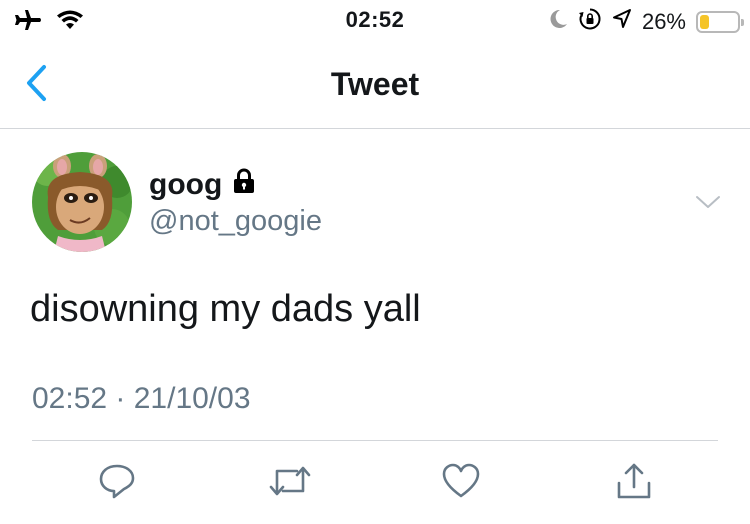 This screenshot has height=524, width=750. What do you see at coordinates (141, 399) in the screenshot?
I see `tweet-timestamp: 02:52 · 21/10/03` at bounding box center [141, 399].